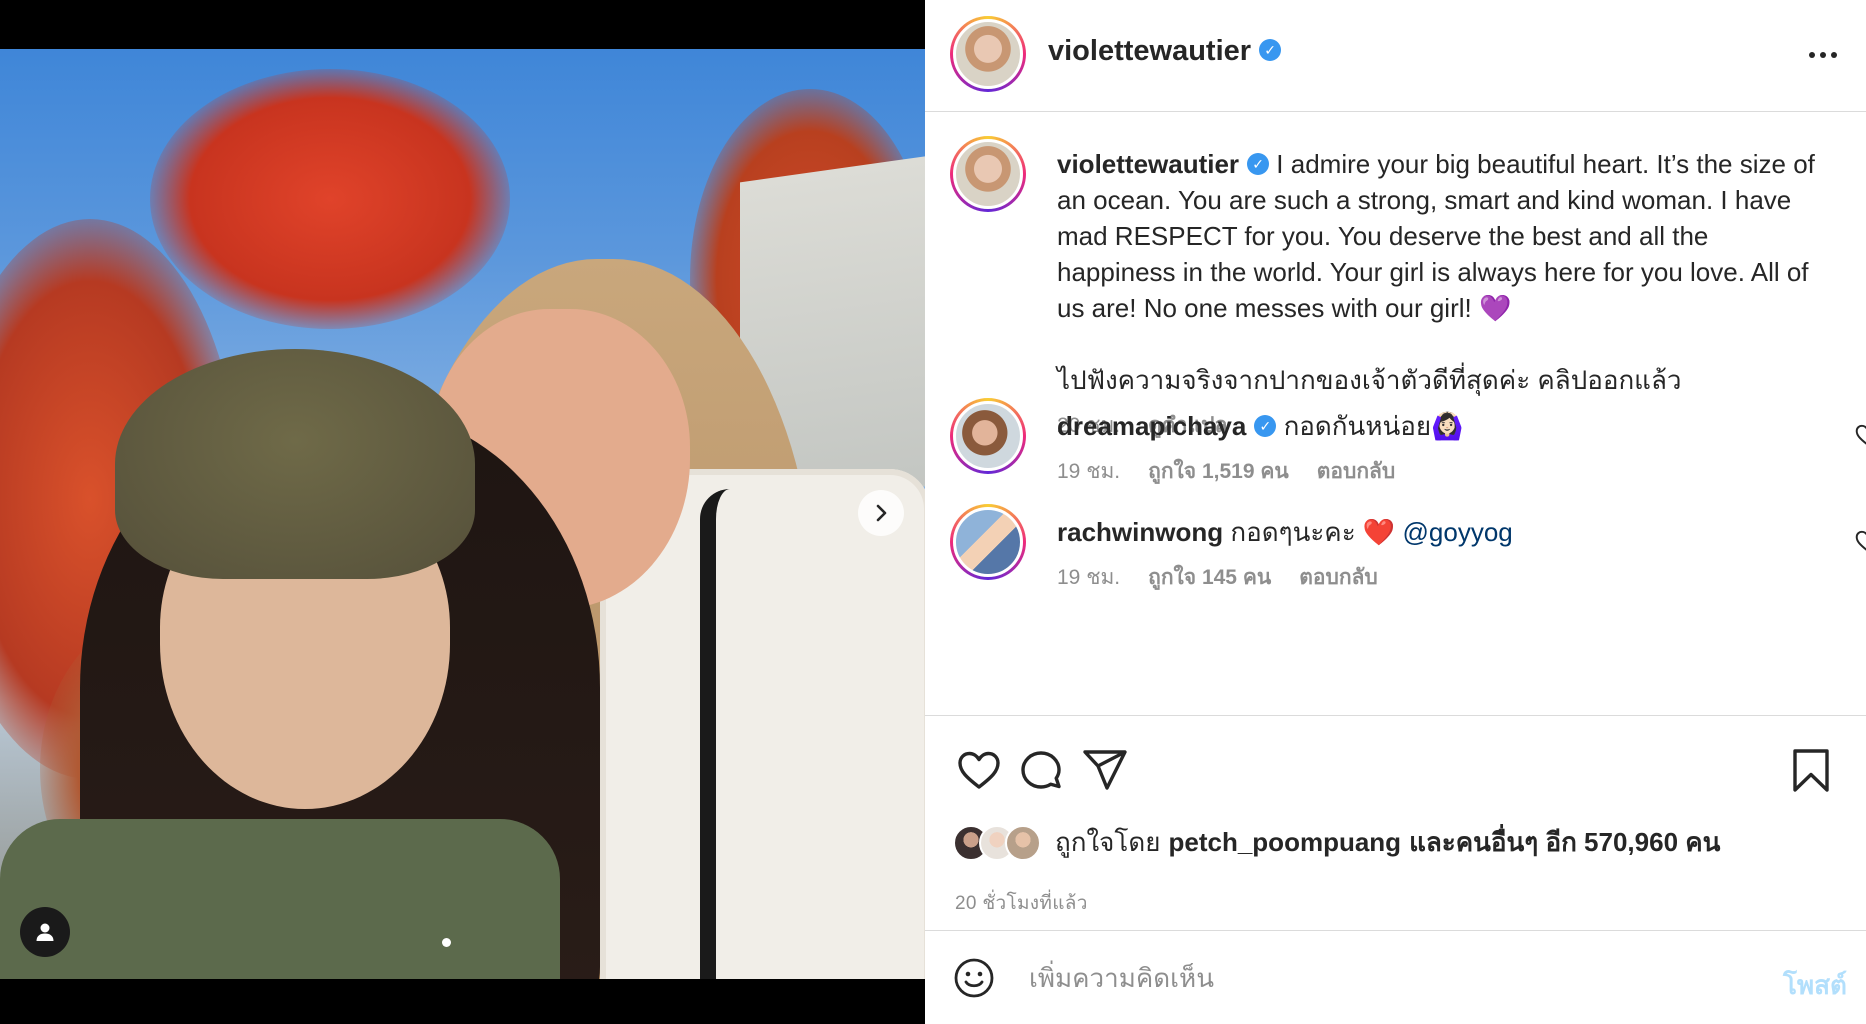  What do you see at coordinates (280, 899) in the screenshot?
I see `green-coat` at bounding box center [280, 899].